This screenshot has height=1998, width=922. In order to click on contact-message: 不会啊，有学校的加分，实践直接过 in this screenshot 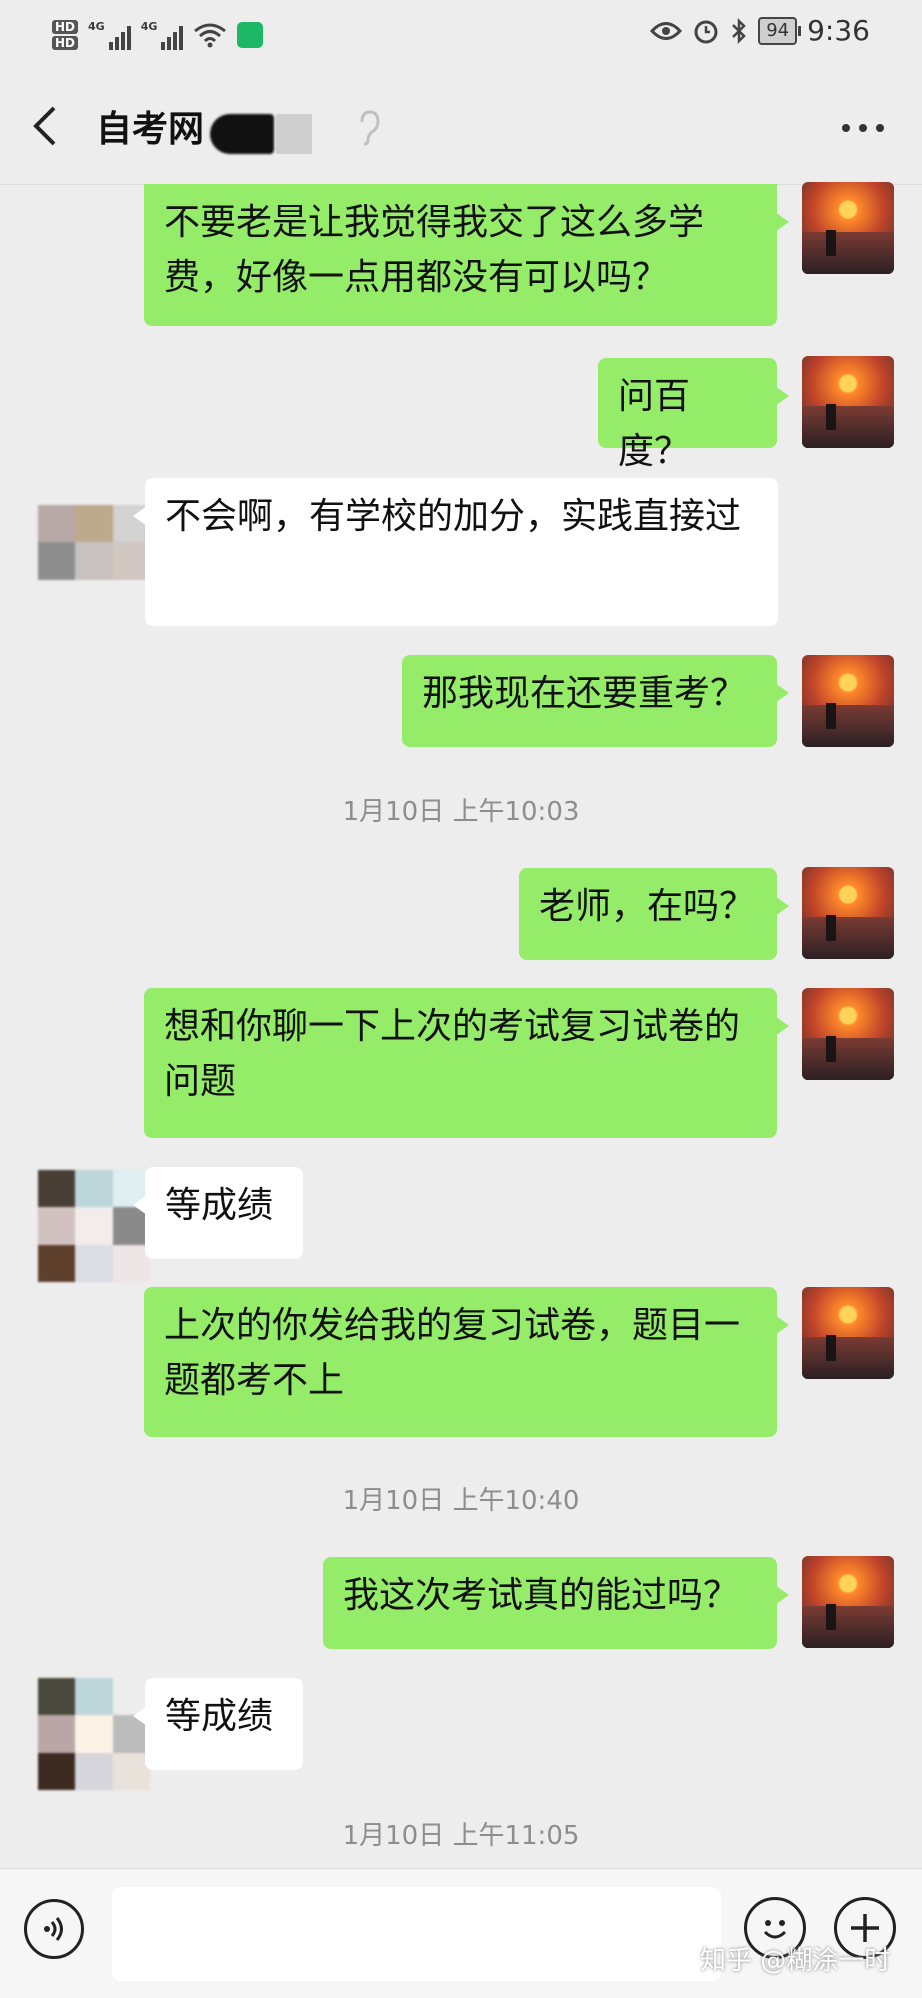, I will do `click(455, 552)`.